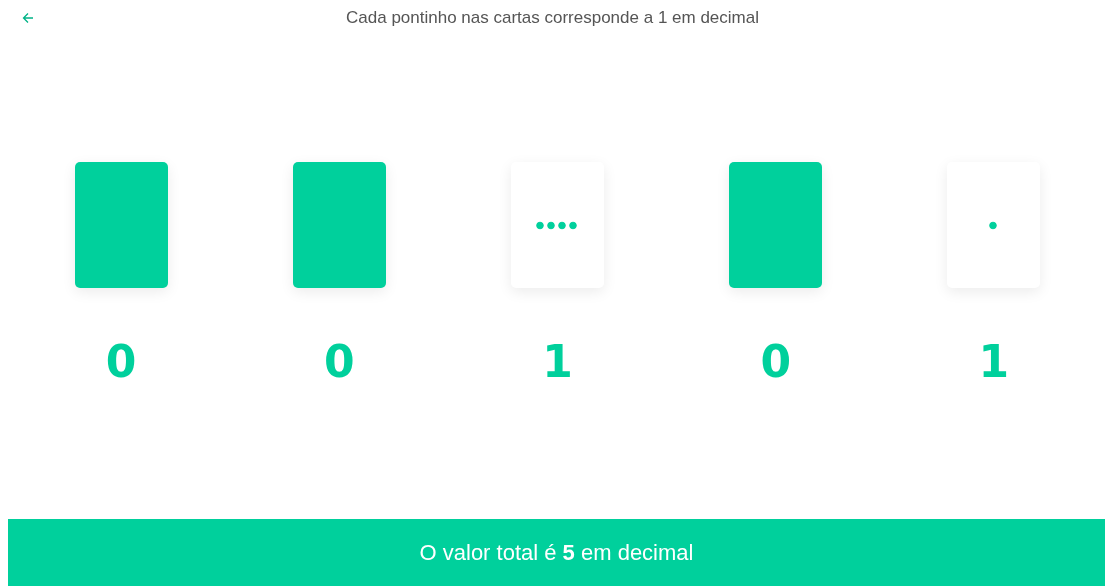 The image size is (1105, 586). I want to click on header-title: Cada pontinho nas cartas corresponde a 1 em decimal, so click(552, 18).